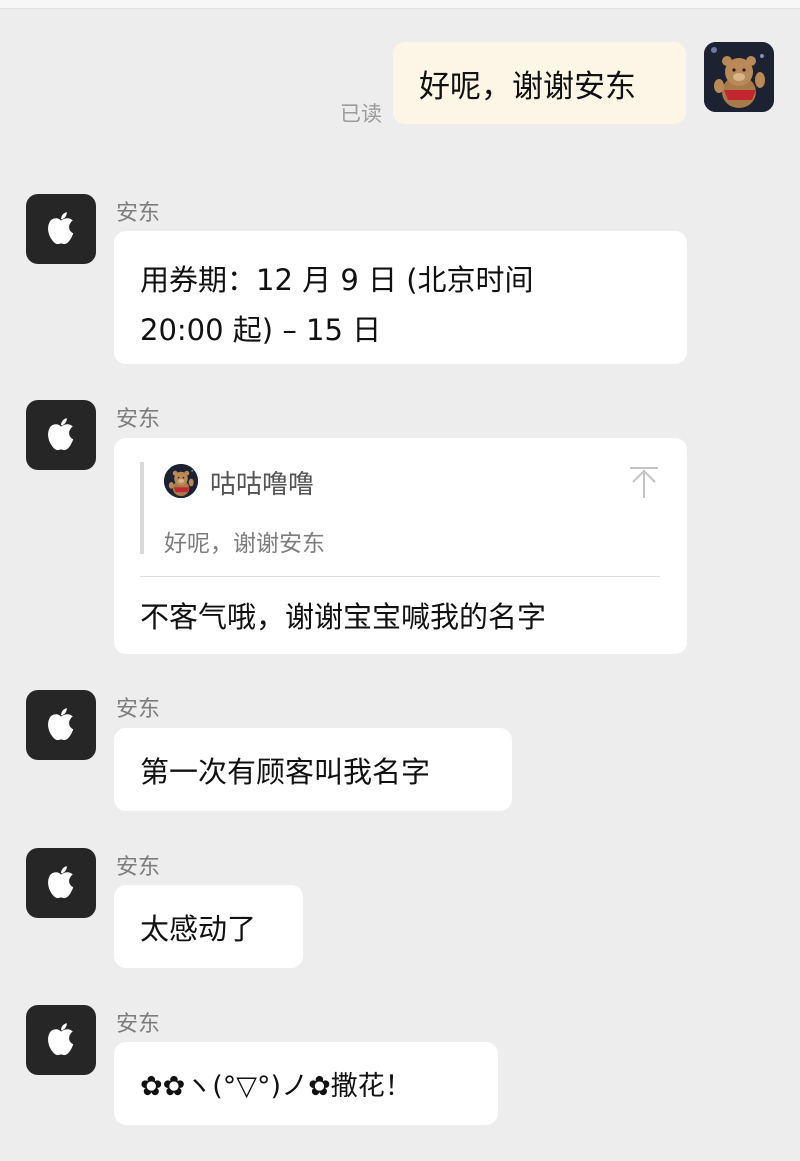 The image size is (800, 1161). Describe the element at coordinates (527, 86) in the screenshot. I see `outgoing-message-text: 好呢，谢谢安东` at that location.